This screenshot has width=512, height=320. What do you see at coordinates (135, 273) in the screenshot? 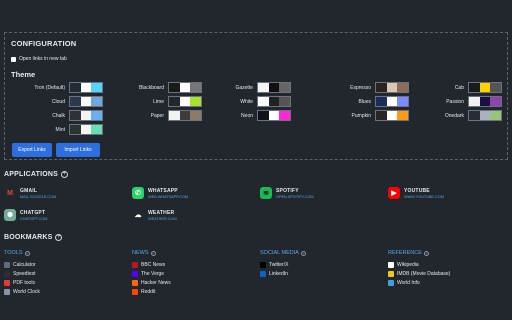
I see `verge-icon` at bounding box center [135, 273].